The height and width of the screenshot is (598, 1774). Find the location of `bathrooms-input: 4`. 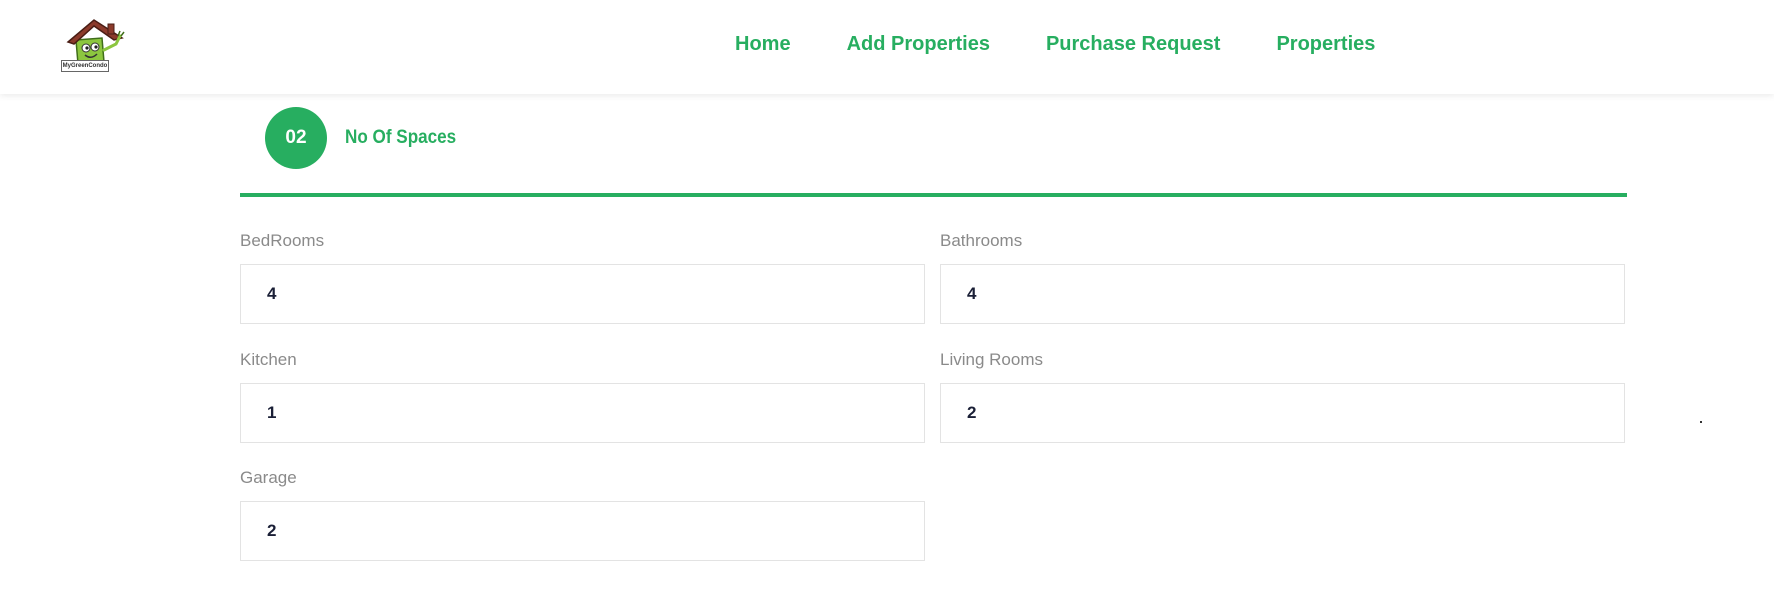

bathrooms-input: 4 is located at coordinates (1282, 294).